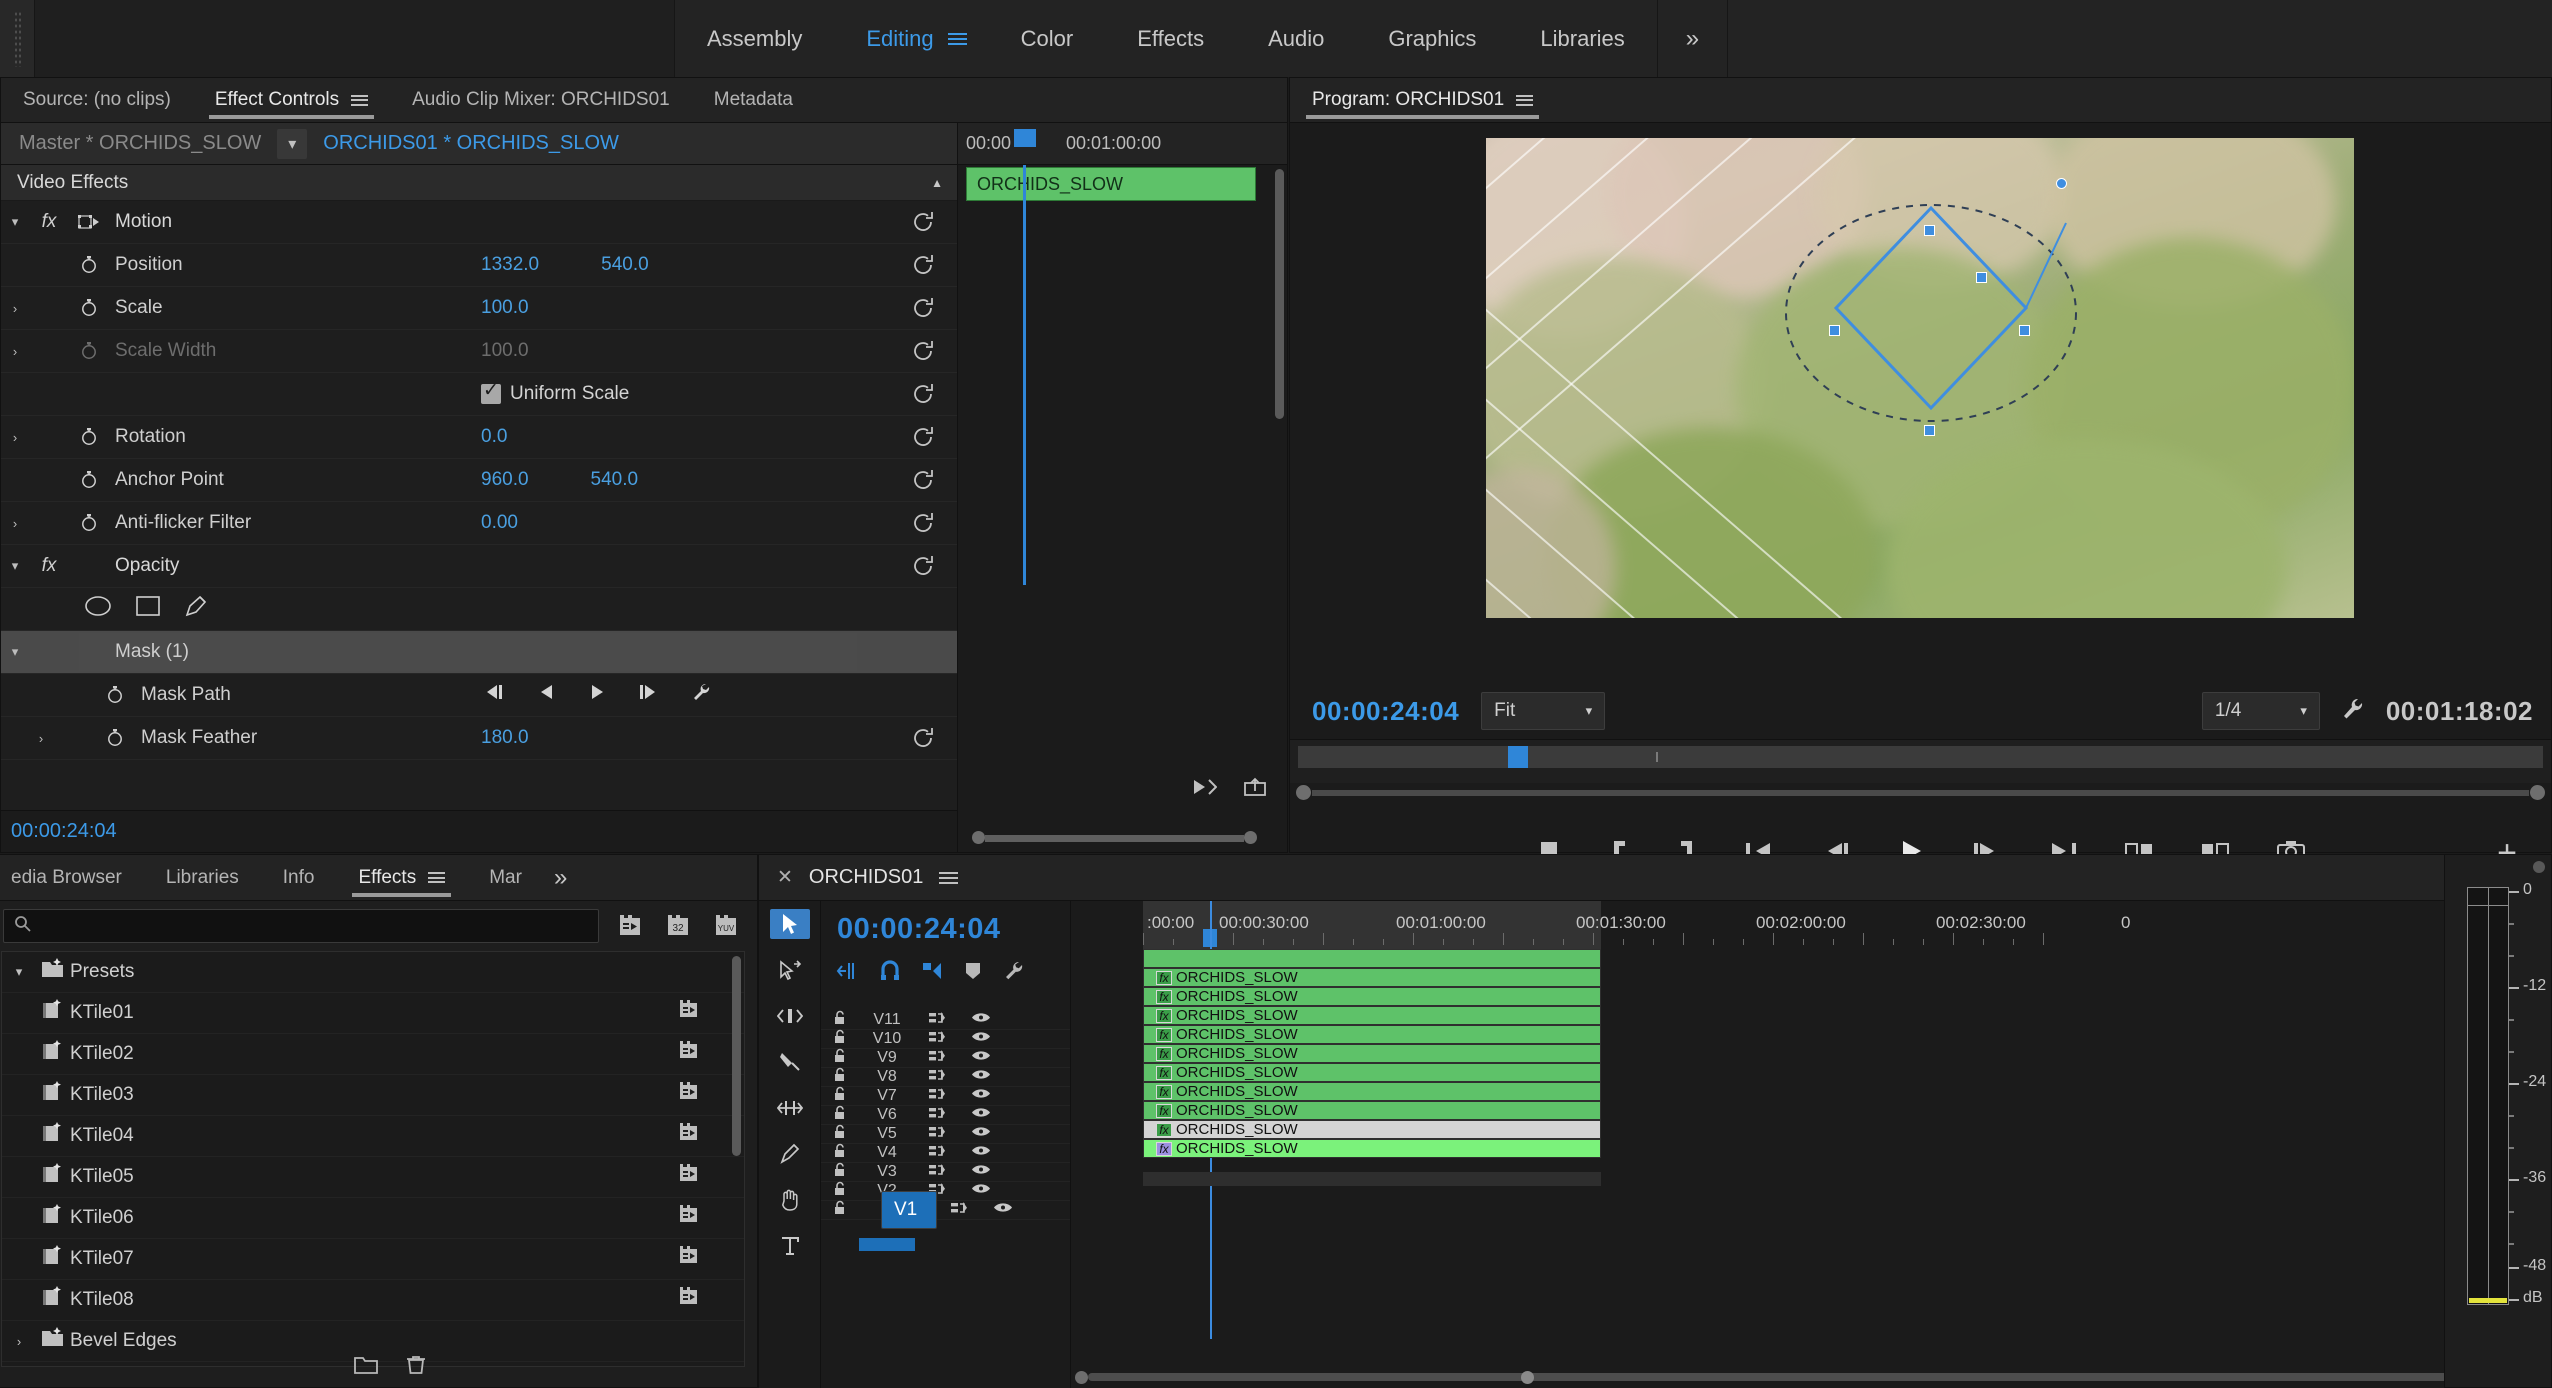 This screenshot has width=2552, height=1388. I want to click on track-header-v7: V7, so click(945, 1096).